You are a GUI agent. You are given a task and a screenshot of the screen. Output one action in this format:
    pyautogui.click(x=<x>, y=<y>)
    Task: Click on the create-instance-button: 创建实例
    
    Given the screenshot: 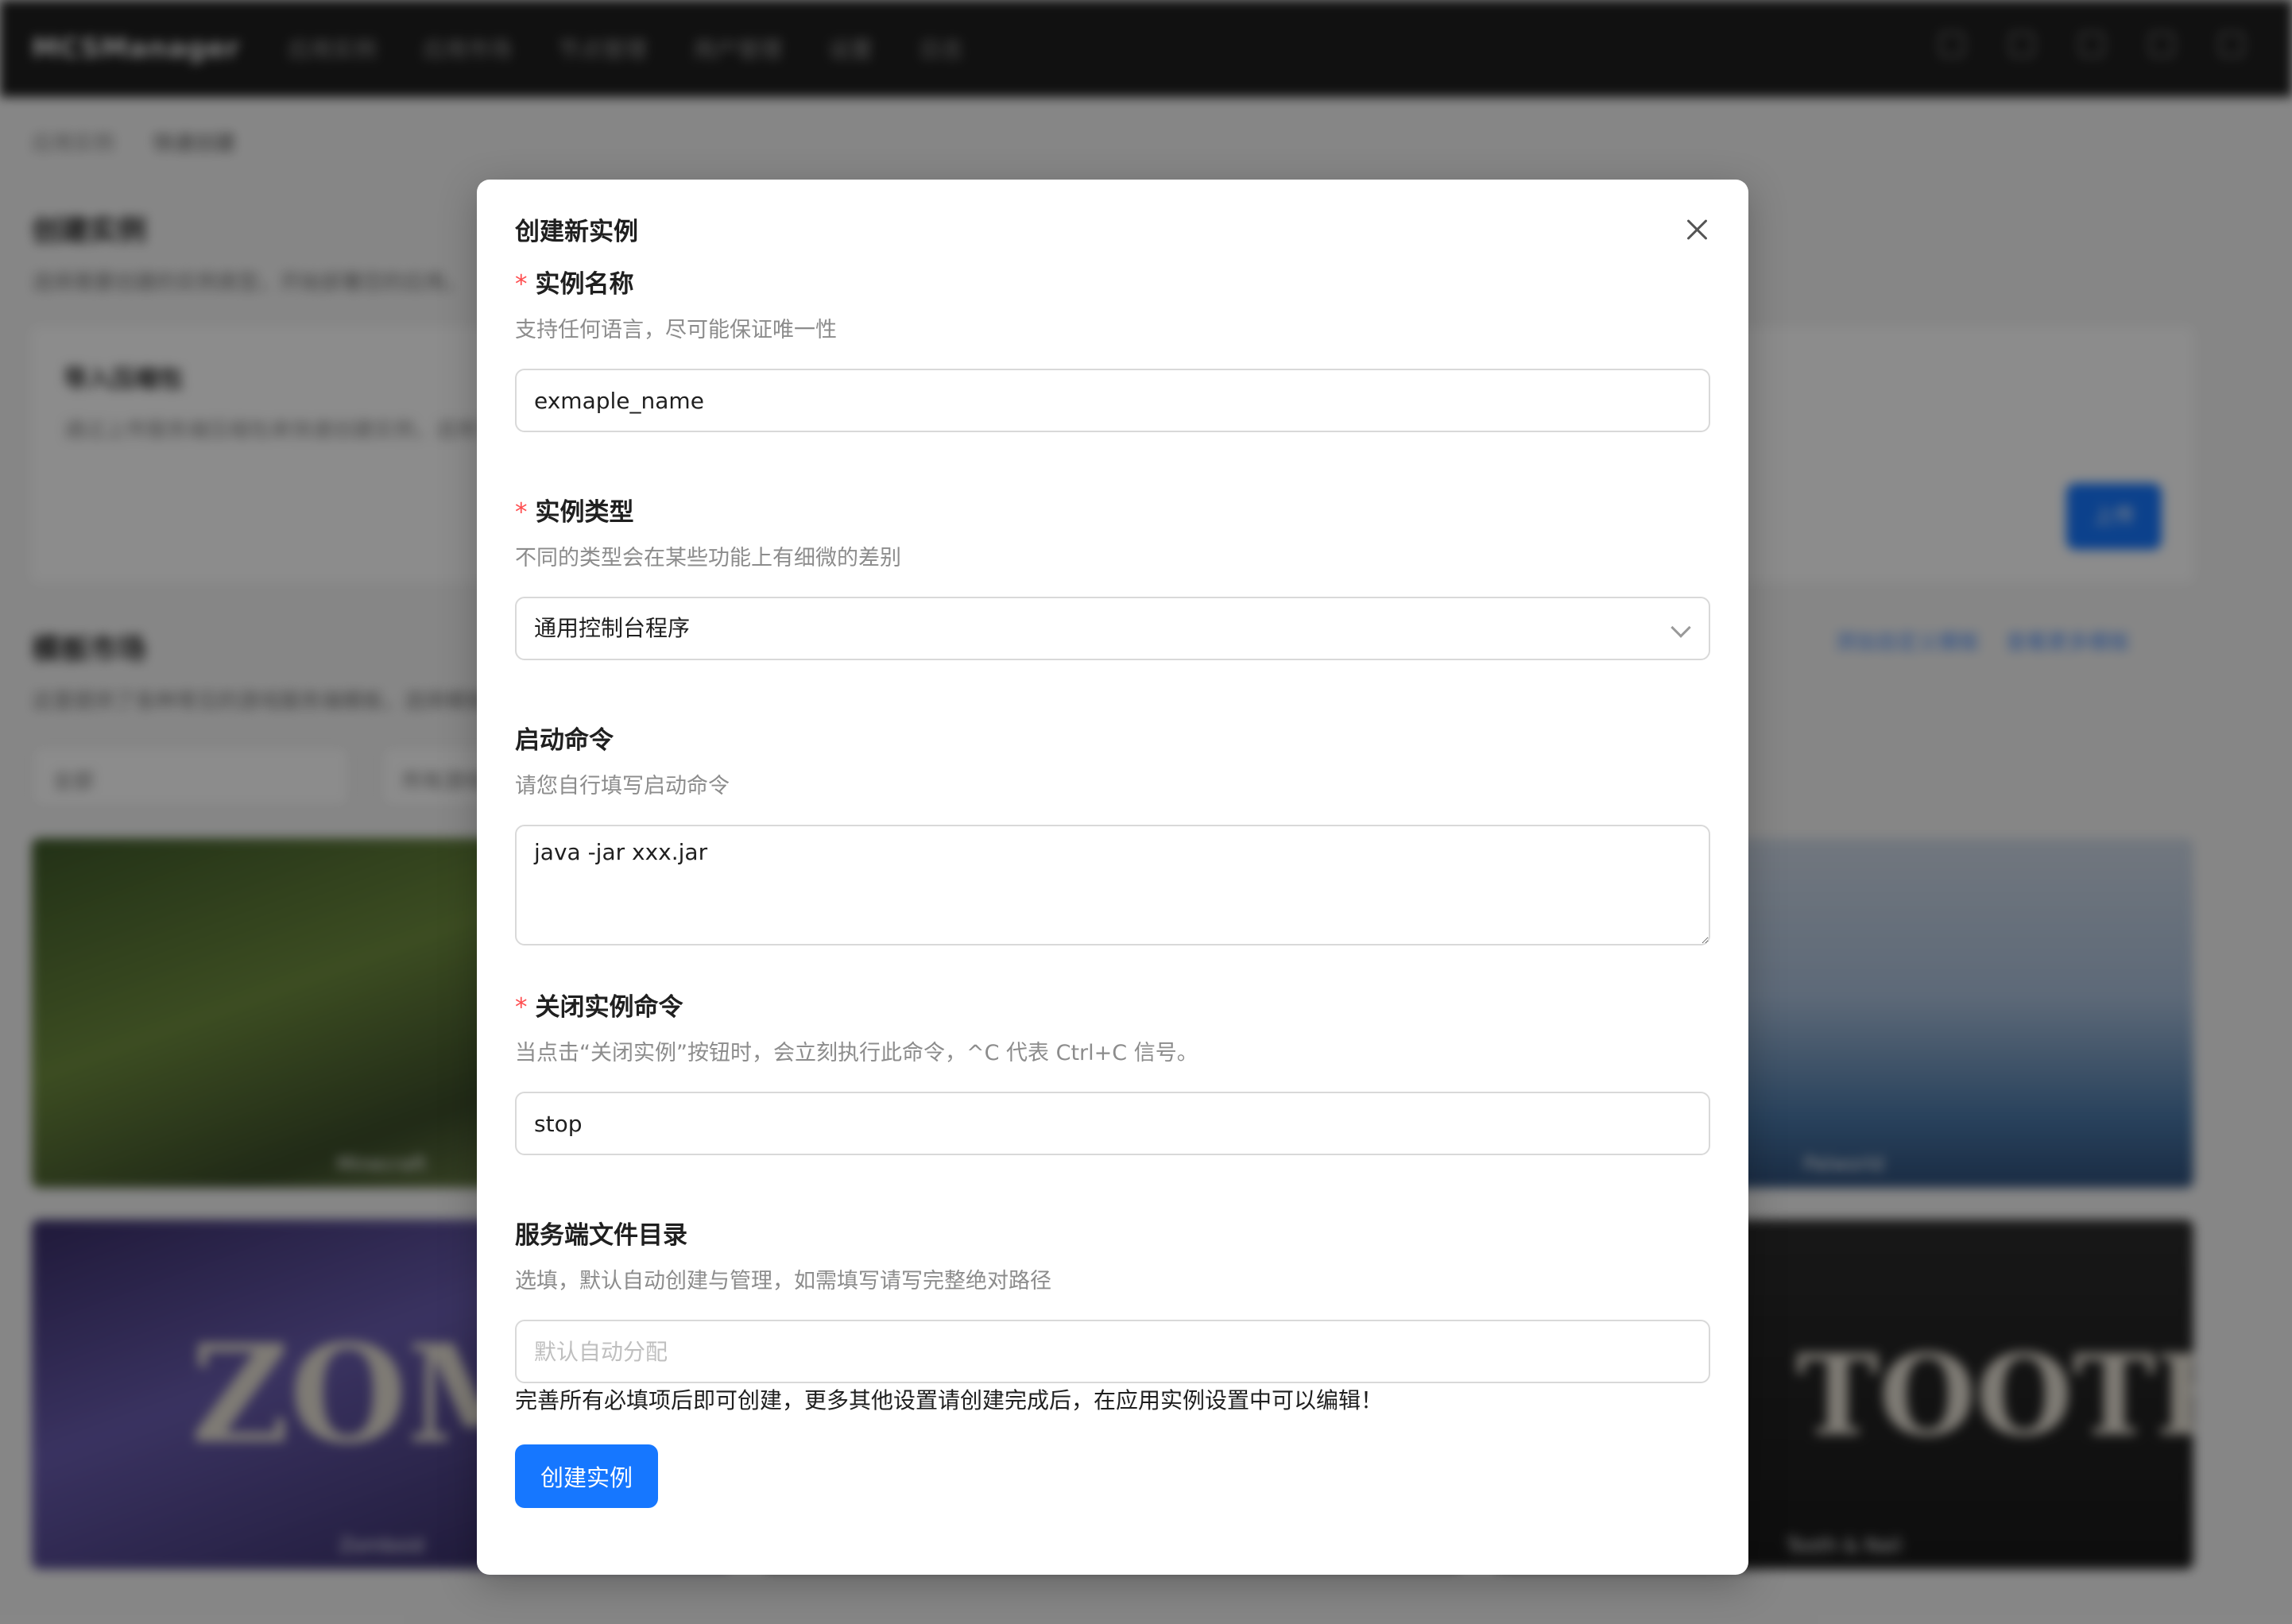 What is the action you would take?
    pyautogui.click(x=587, y=1476)
    